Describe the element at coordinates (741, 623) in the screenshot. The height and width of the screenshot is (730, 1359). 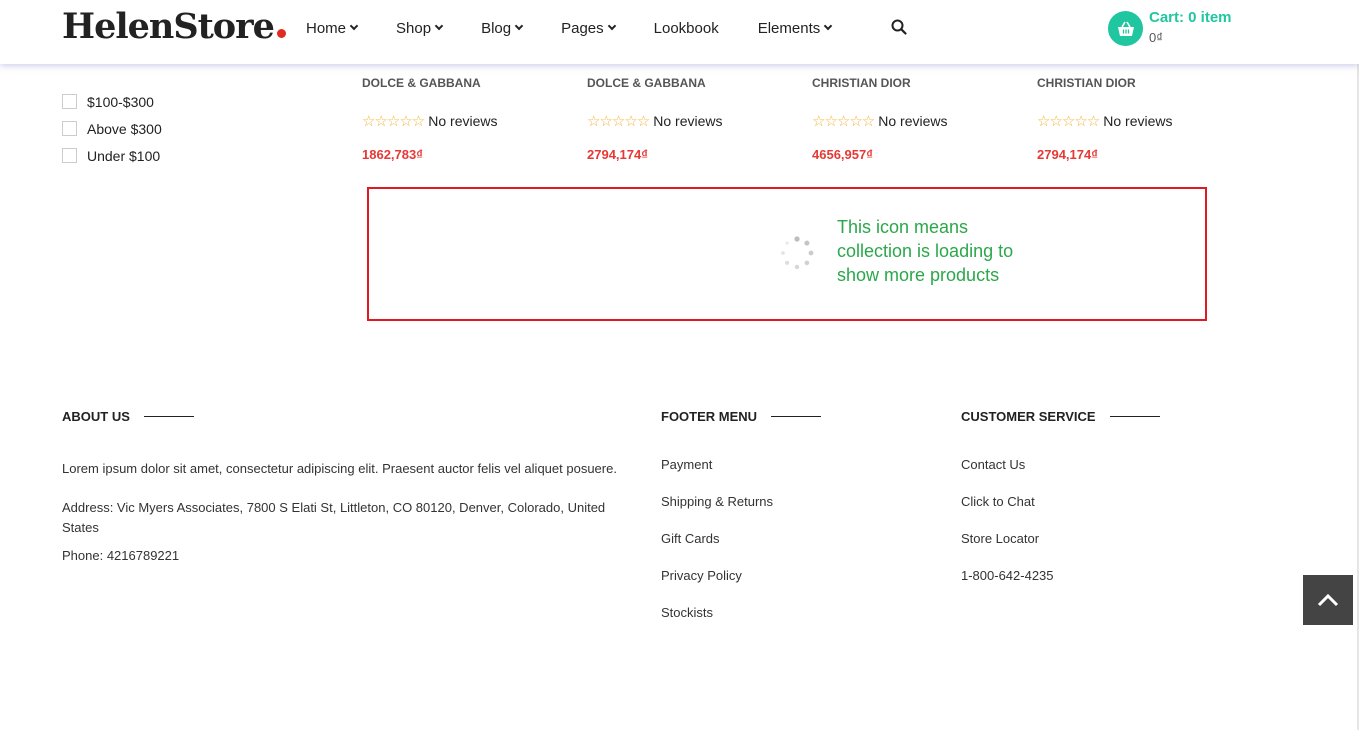
I see `footer-link-stockists: Stockists` at that location.